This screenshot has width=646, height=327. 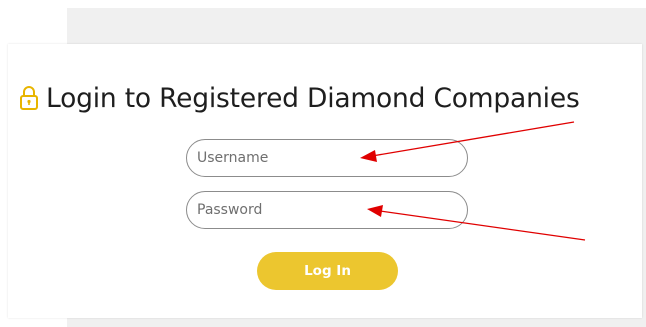 I want to click on login-header: Login to Registered Diamond Companies, so click(x=299, y=98).